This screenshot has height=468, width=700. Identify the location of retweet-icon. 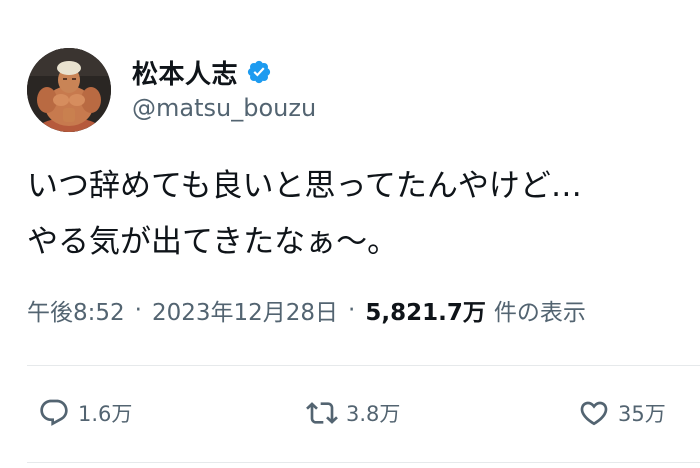
(322, 413).